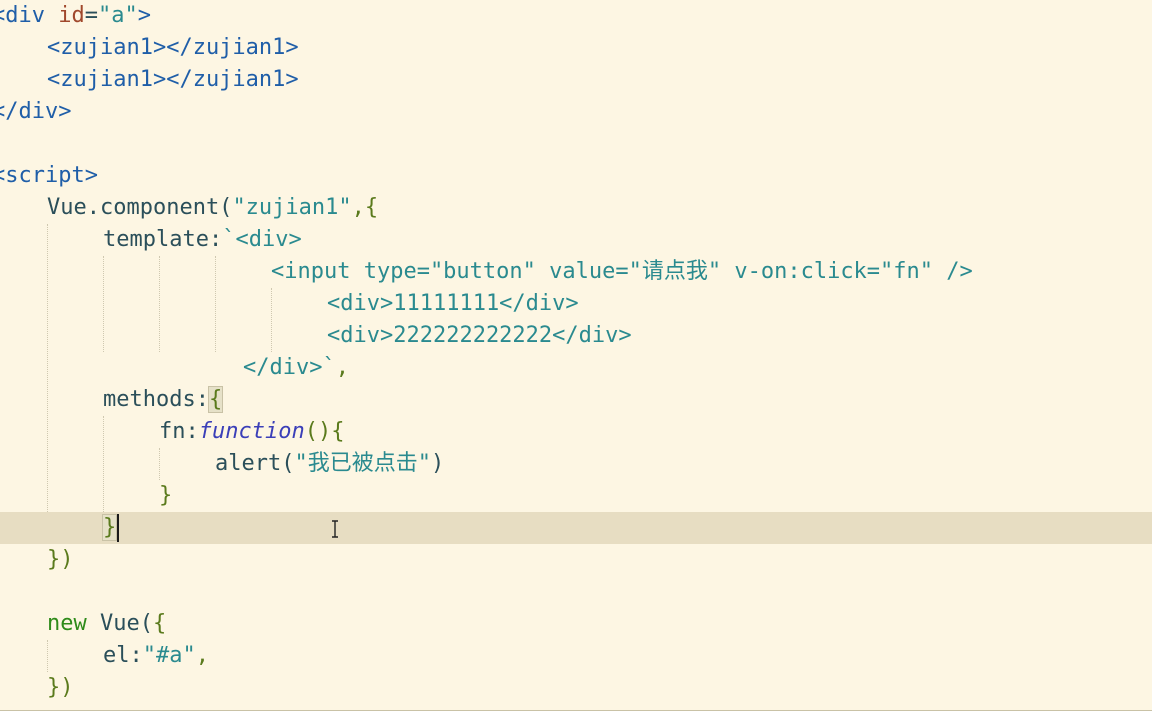 This screenshot has height=711, width=1152. I want to click on code-line-text: <div>11111111</div>, so click(453, 304).